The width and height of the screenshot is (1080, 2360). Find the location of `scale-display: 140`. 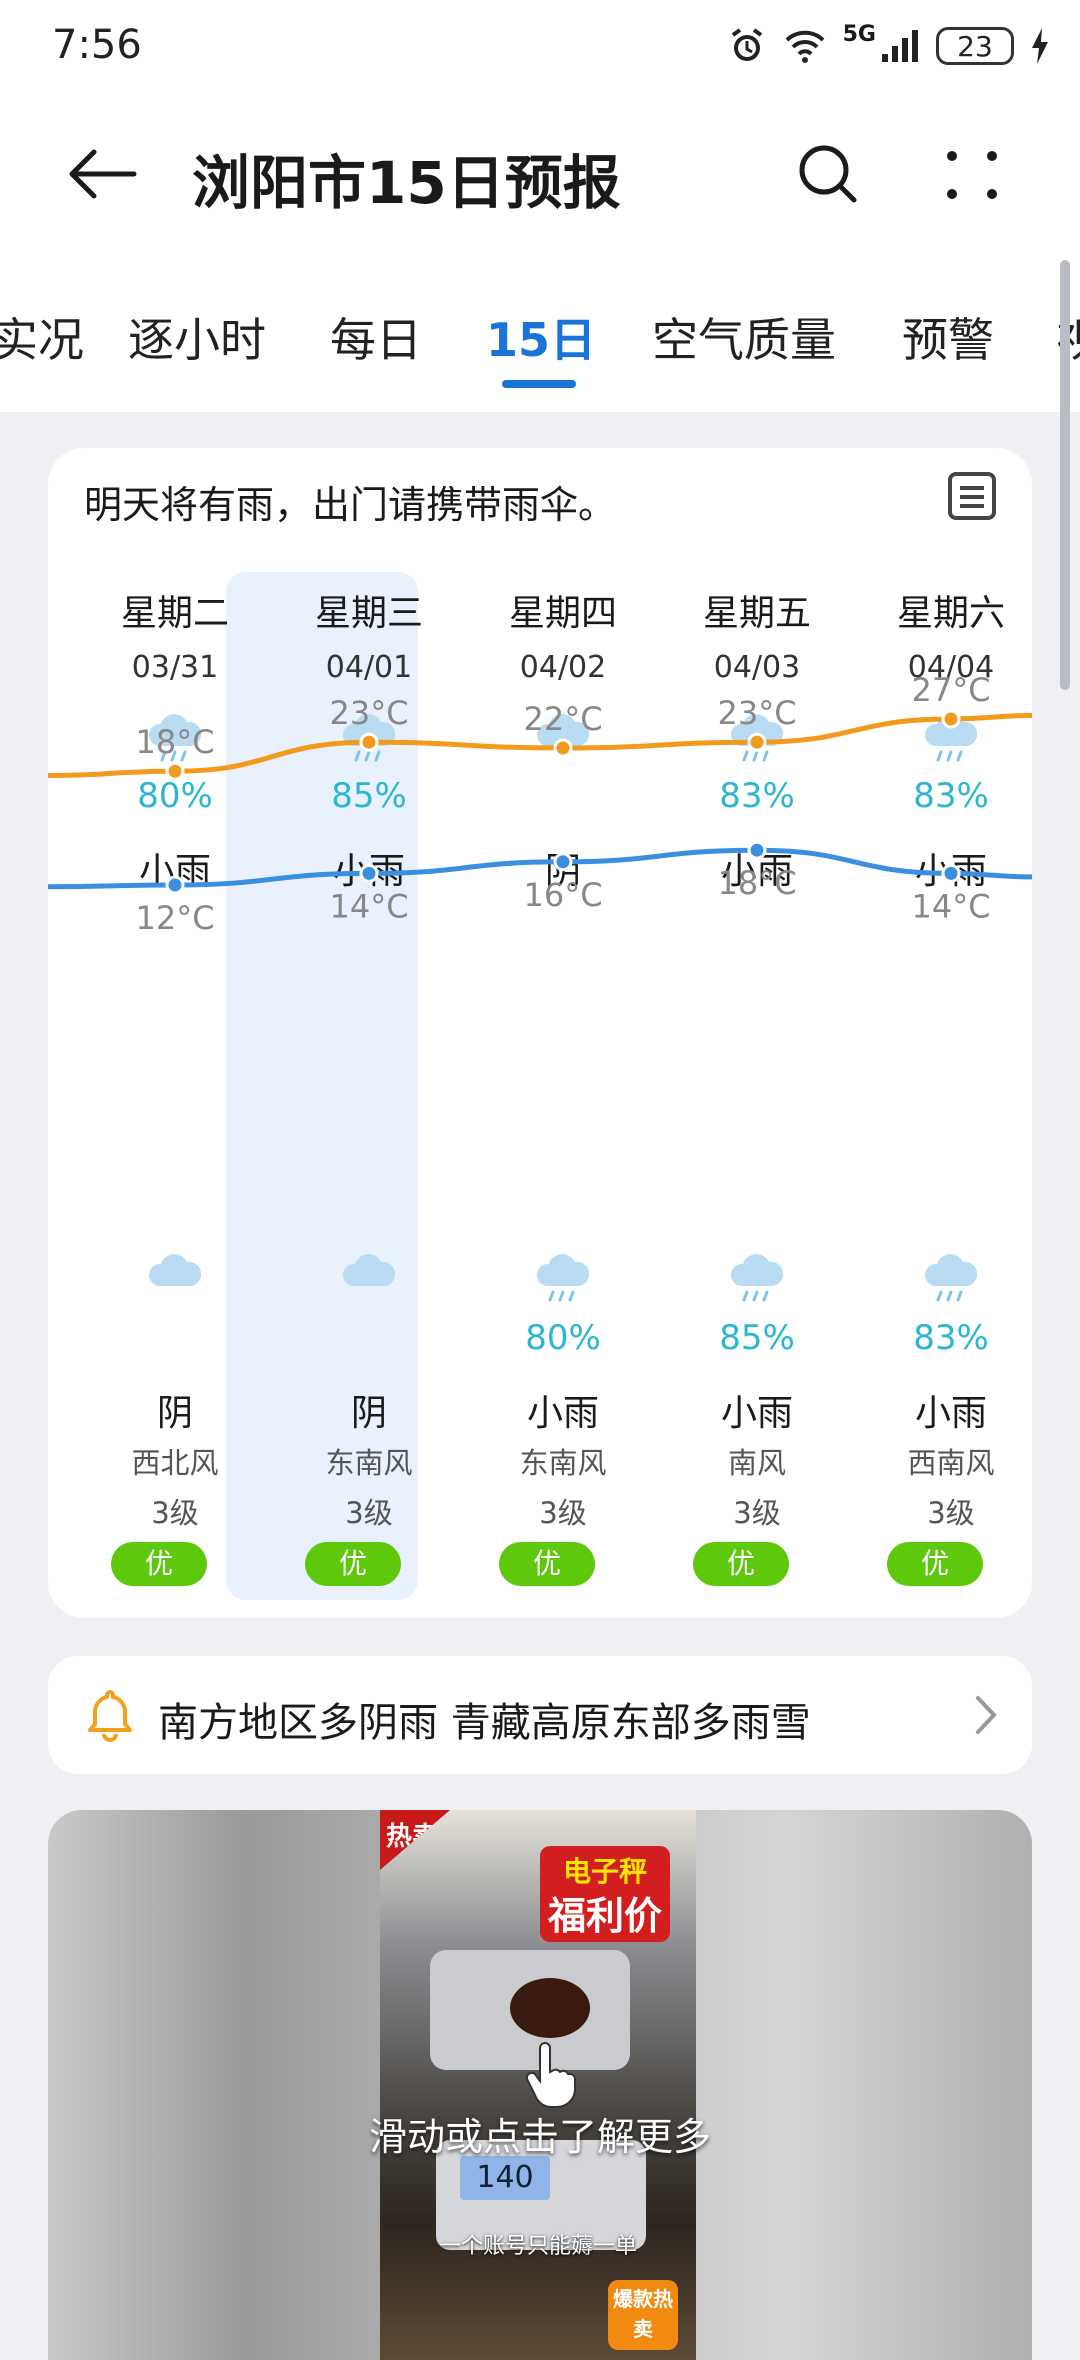

scale-display: 140 is located at coordinates (505, 2178).